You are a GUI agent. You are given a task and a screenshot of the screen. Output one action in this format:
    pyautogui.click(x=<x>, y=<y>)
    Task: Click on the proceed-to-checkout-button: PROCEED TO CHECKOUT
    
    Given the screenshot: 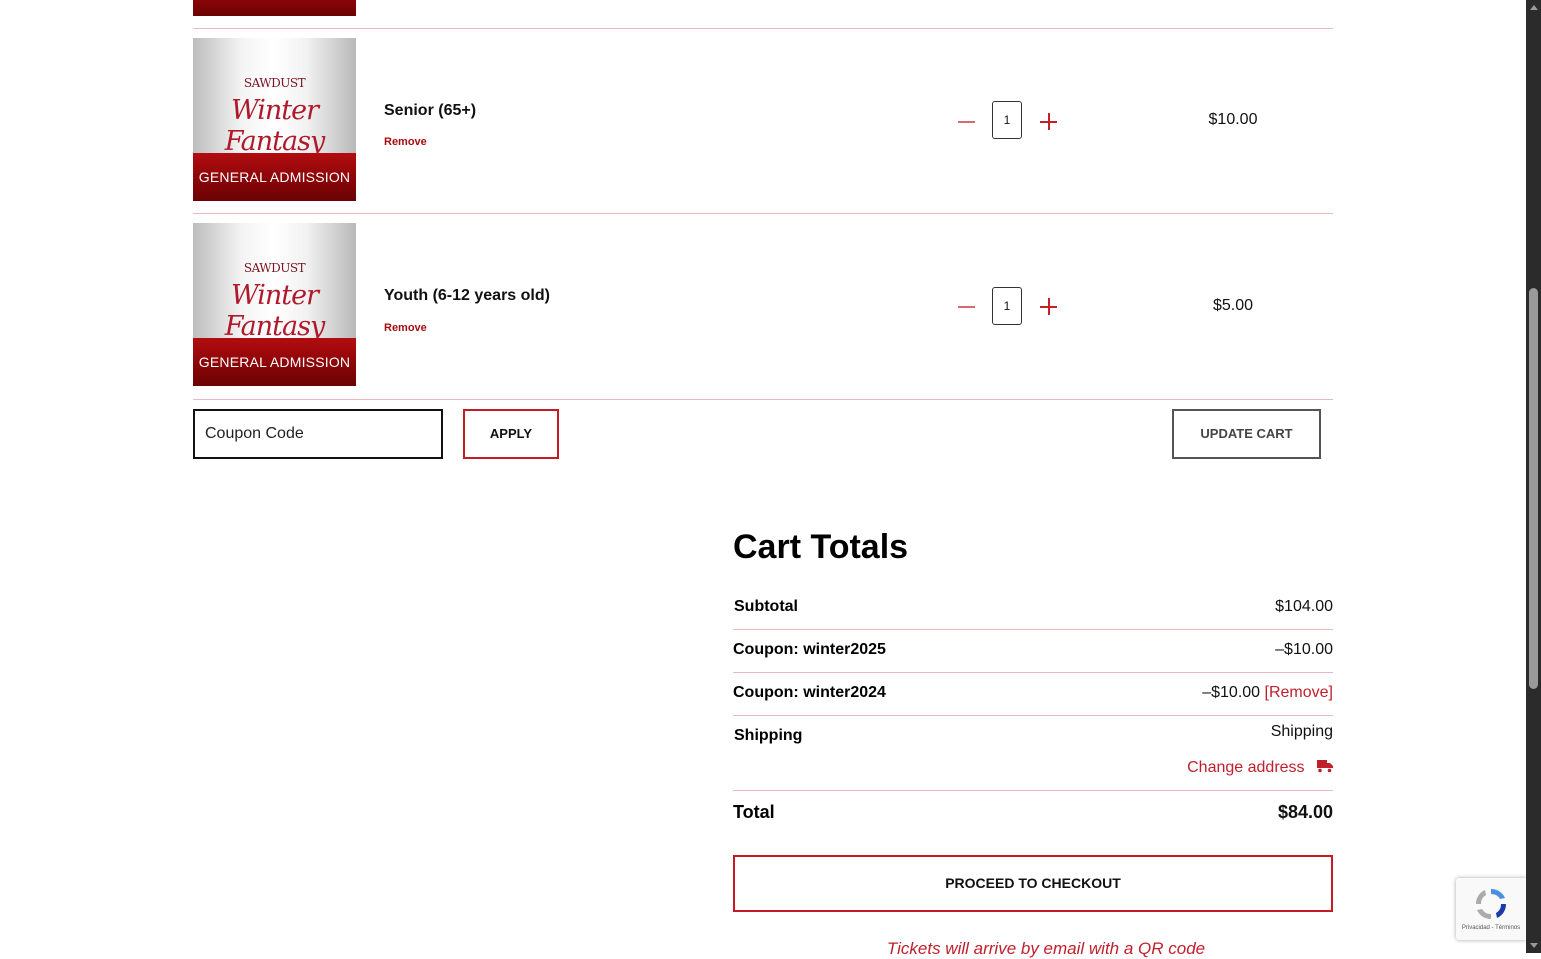 What is the action you would take?
    pyautogui.click(x=1033, y=883)
    